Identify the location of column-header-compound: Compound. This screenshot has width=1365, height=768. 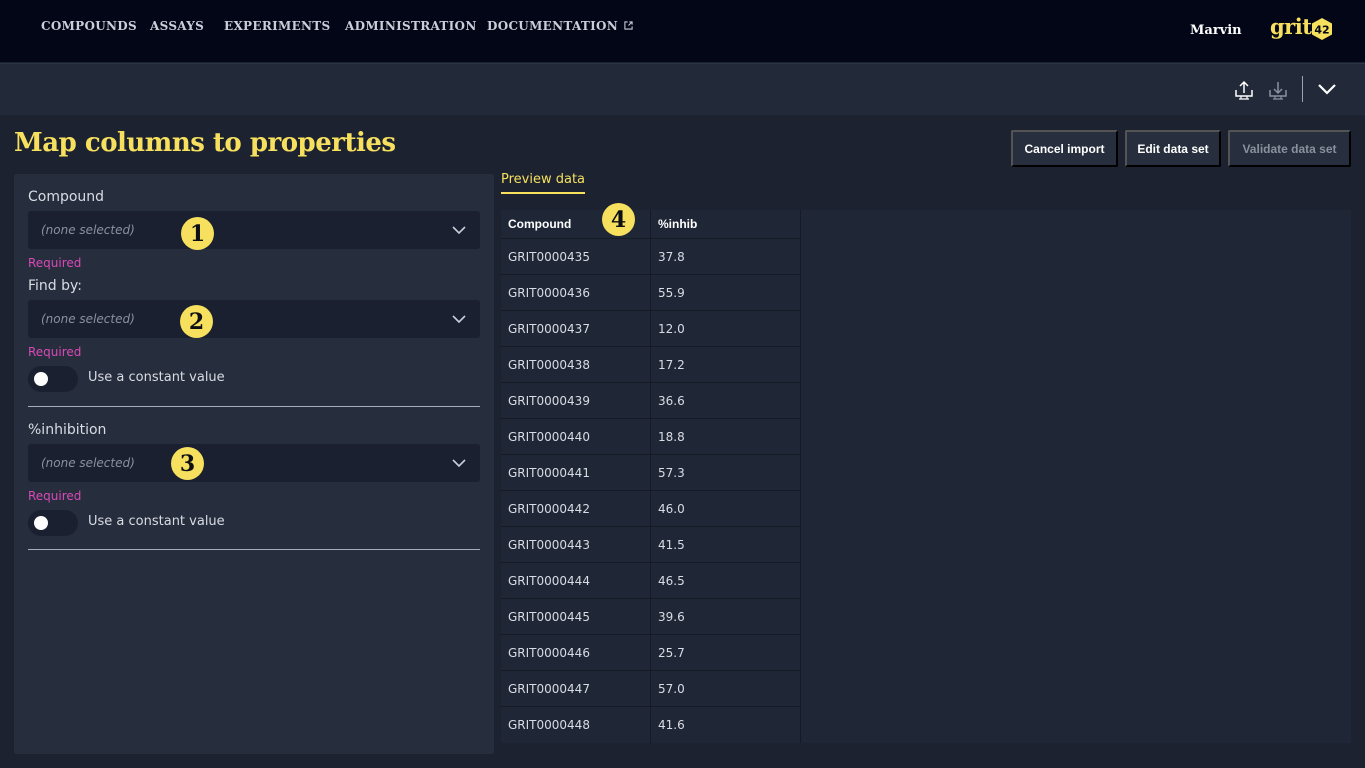
(539, 224).